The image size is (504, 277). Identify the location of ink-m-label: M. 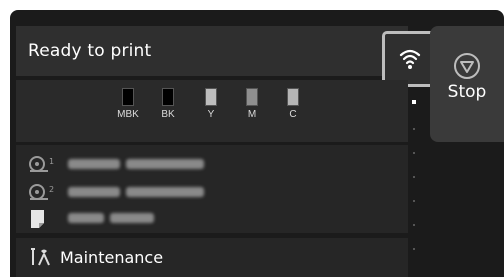
(252, 114).